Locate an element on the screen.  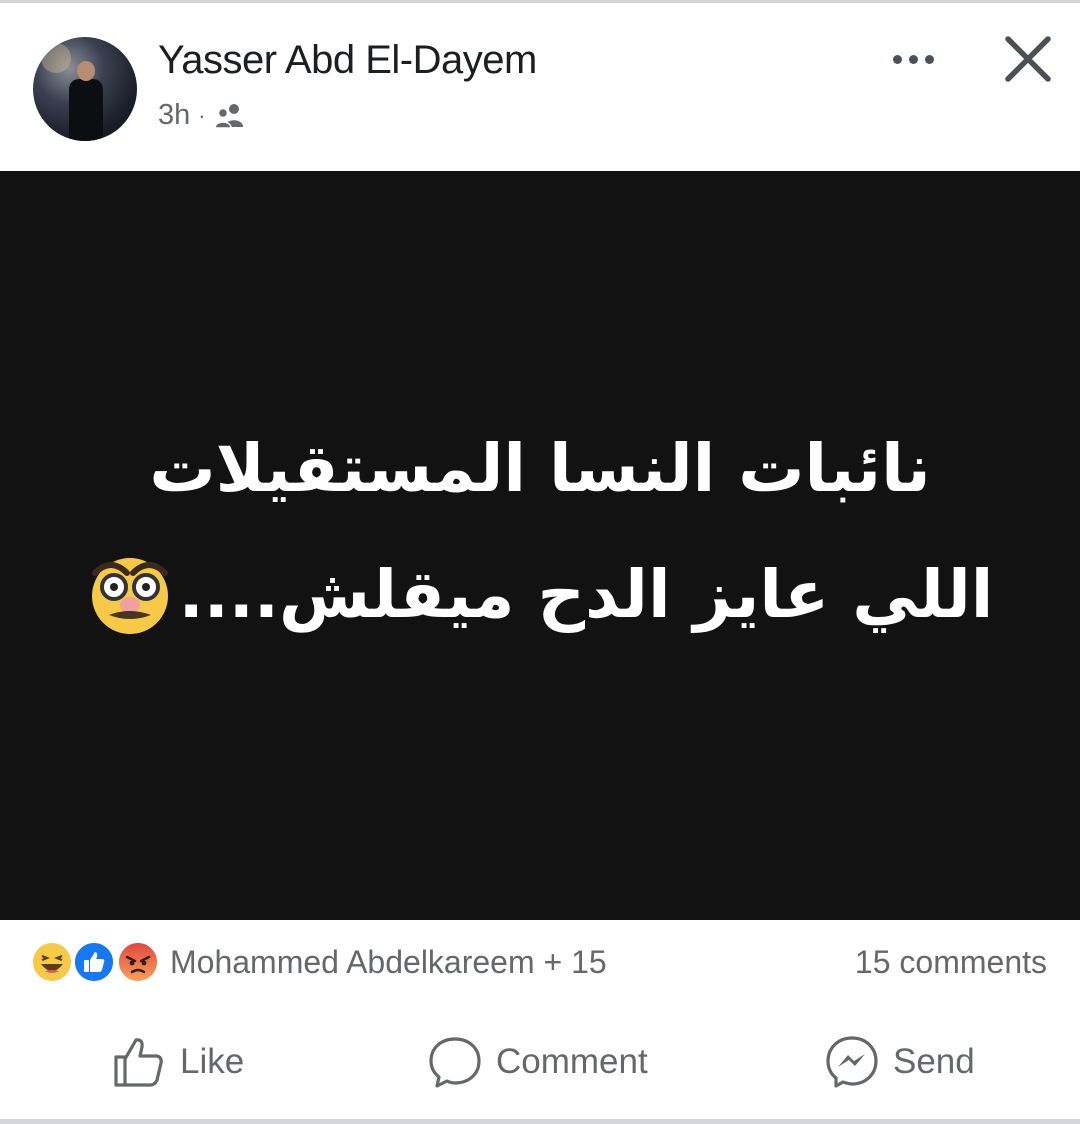
messenger-icon is located at coordinates (852, 1062).